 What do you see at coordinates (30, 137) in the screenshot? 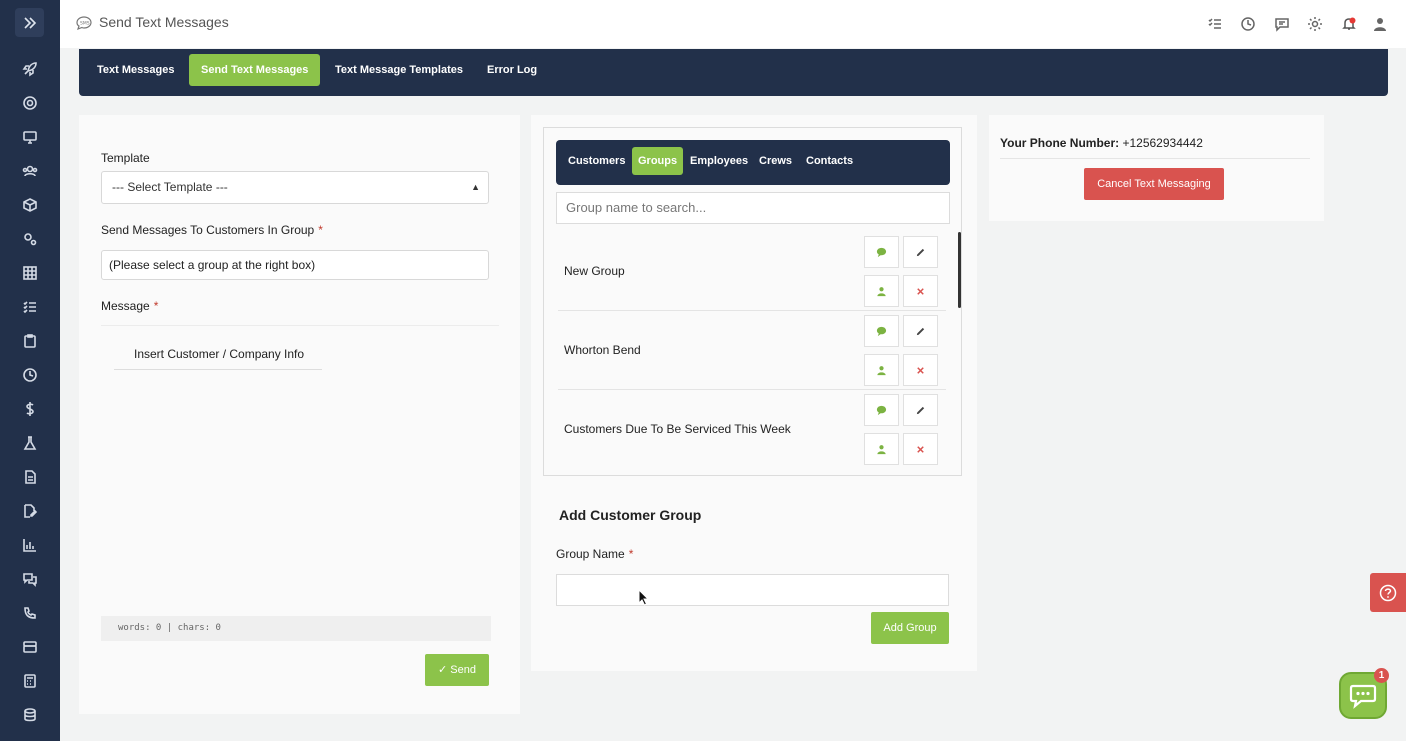
I see `monitor-icon` at bounding box center [30, 137].